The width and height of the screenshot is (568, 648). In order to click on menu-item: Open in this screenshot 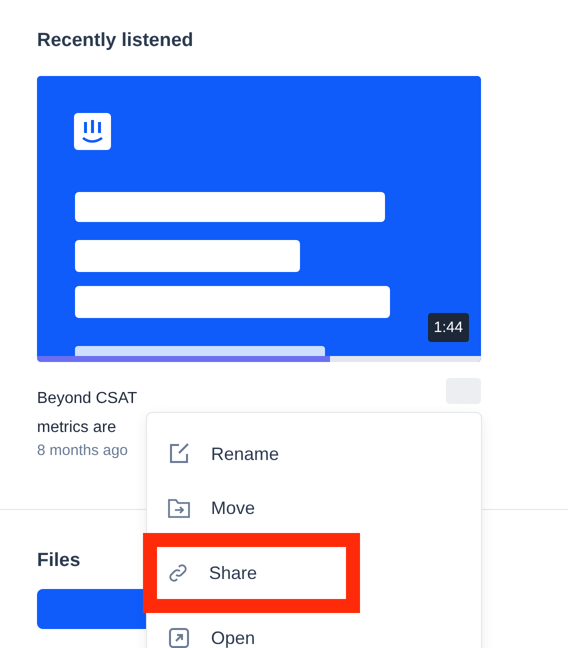, I will do `click(314, 629)`.